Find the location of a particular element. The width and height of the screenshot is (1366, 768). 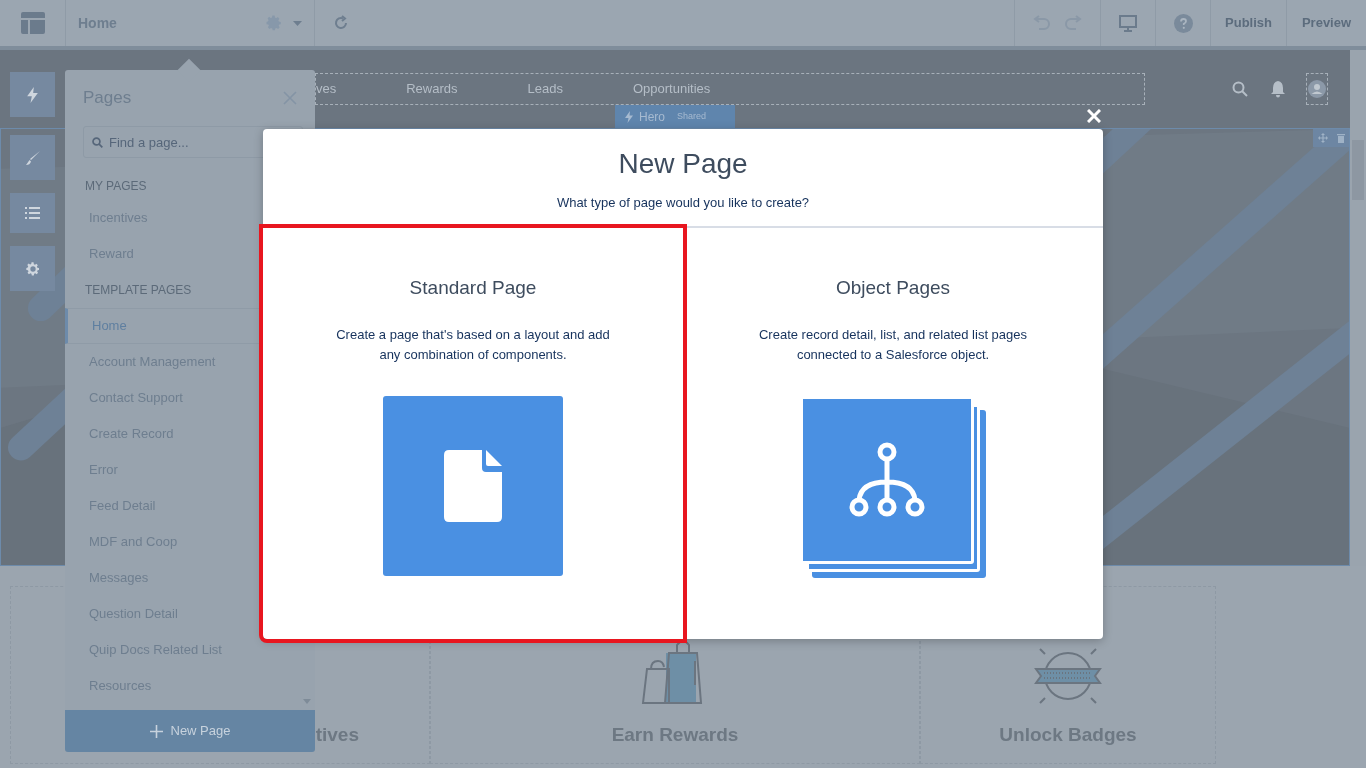

avatar-icon is located at coordinates (1317, 89).